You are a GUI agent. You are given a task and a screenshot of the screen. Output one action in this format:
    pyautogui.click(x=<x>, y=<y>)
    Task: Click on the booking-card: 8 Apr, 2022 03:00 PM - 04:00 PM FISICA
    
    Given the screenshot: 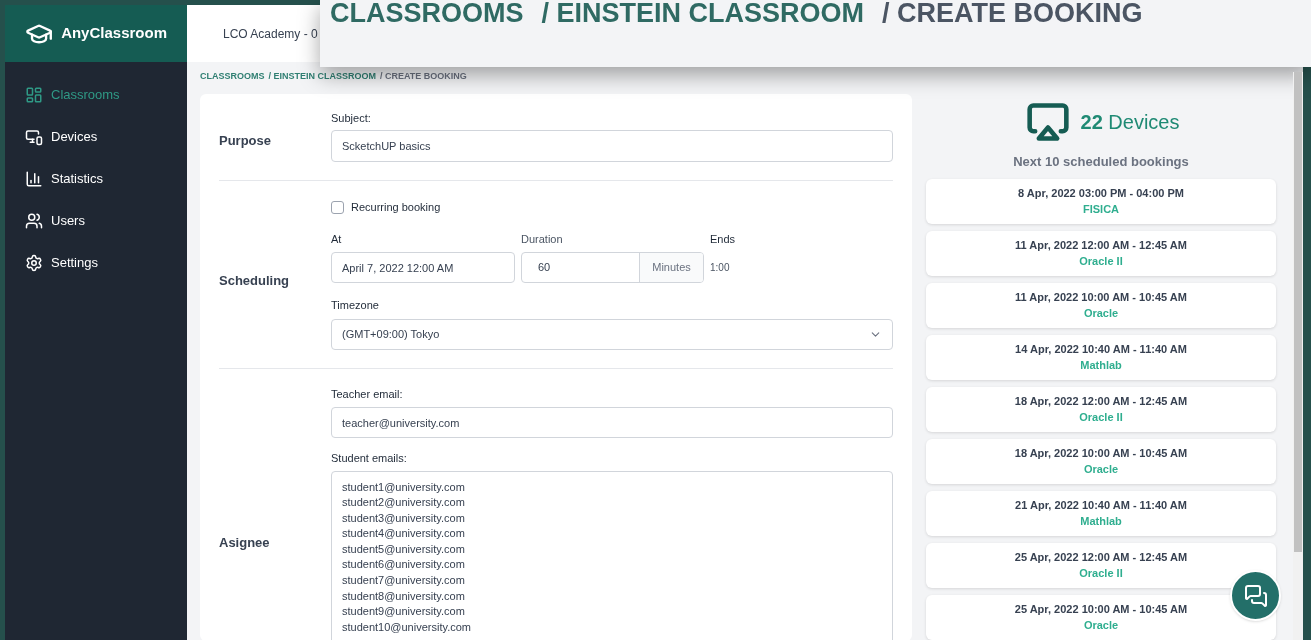 What is the action you would take?
    pyautogui.click(x=1101, y=201)
    